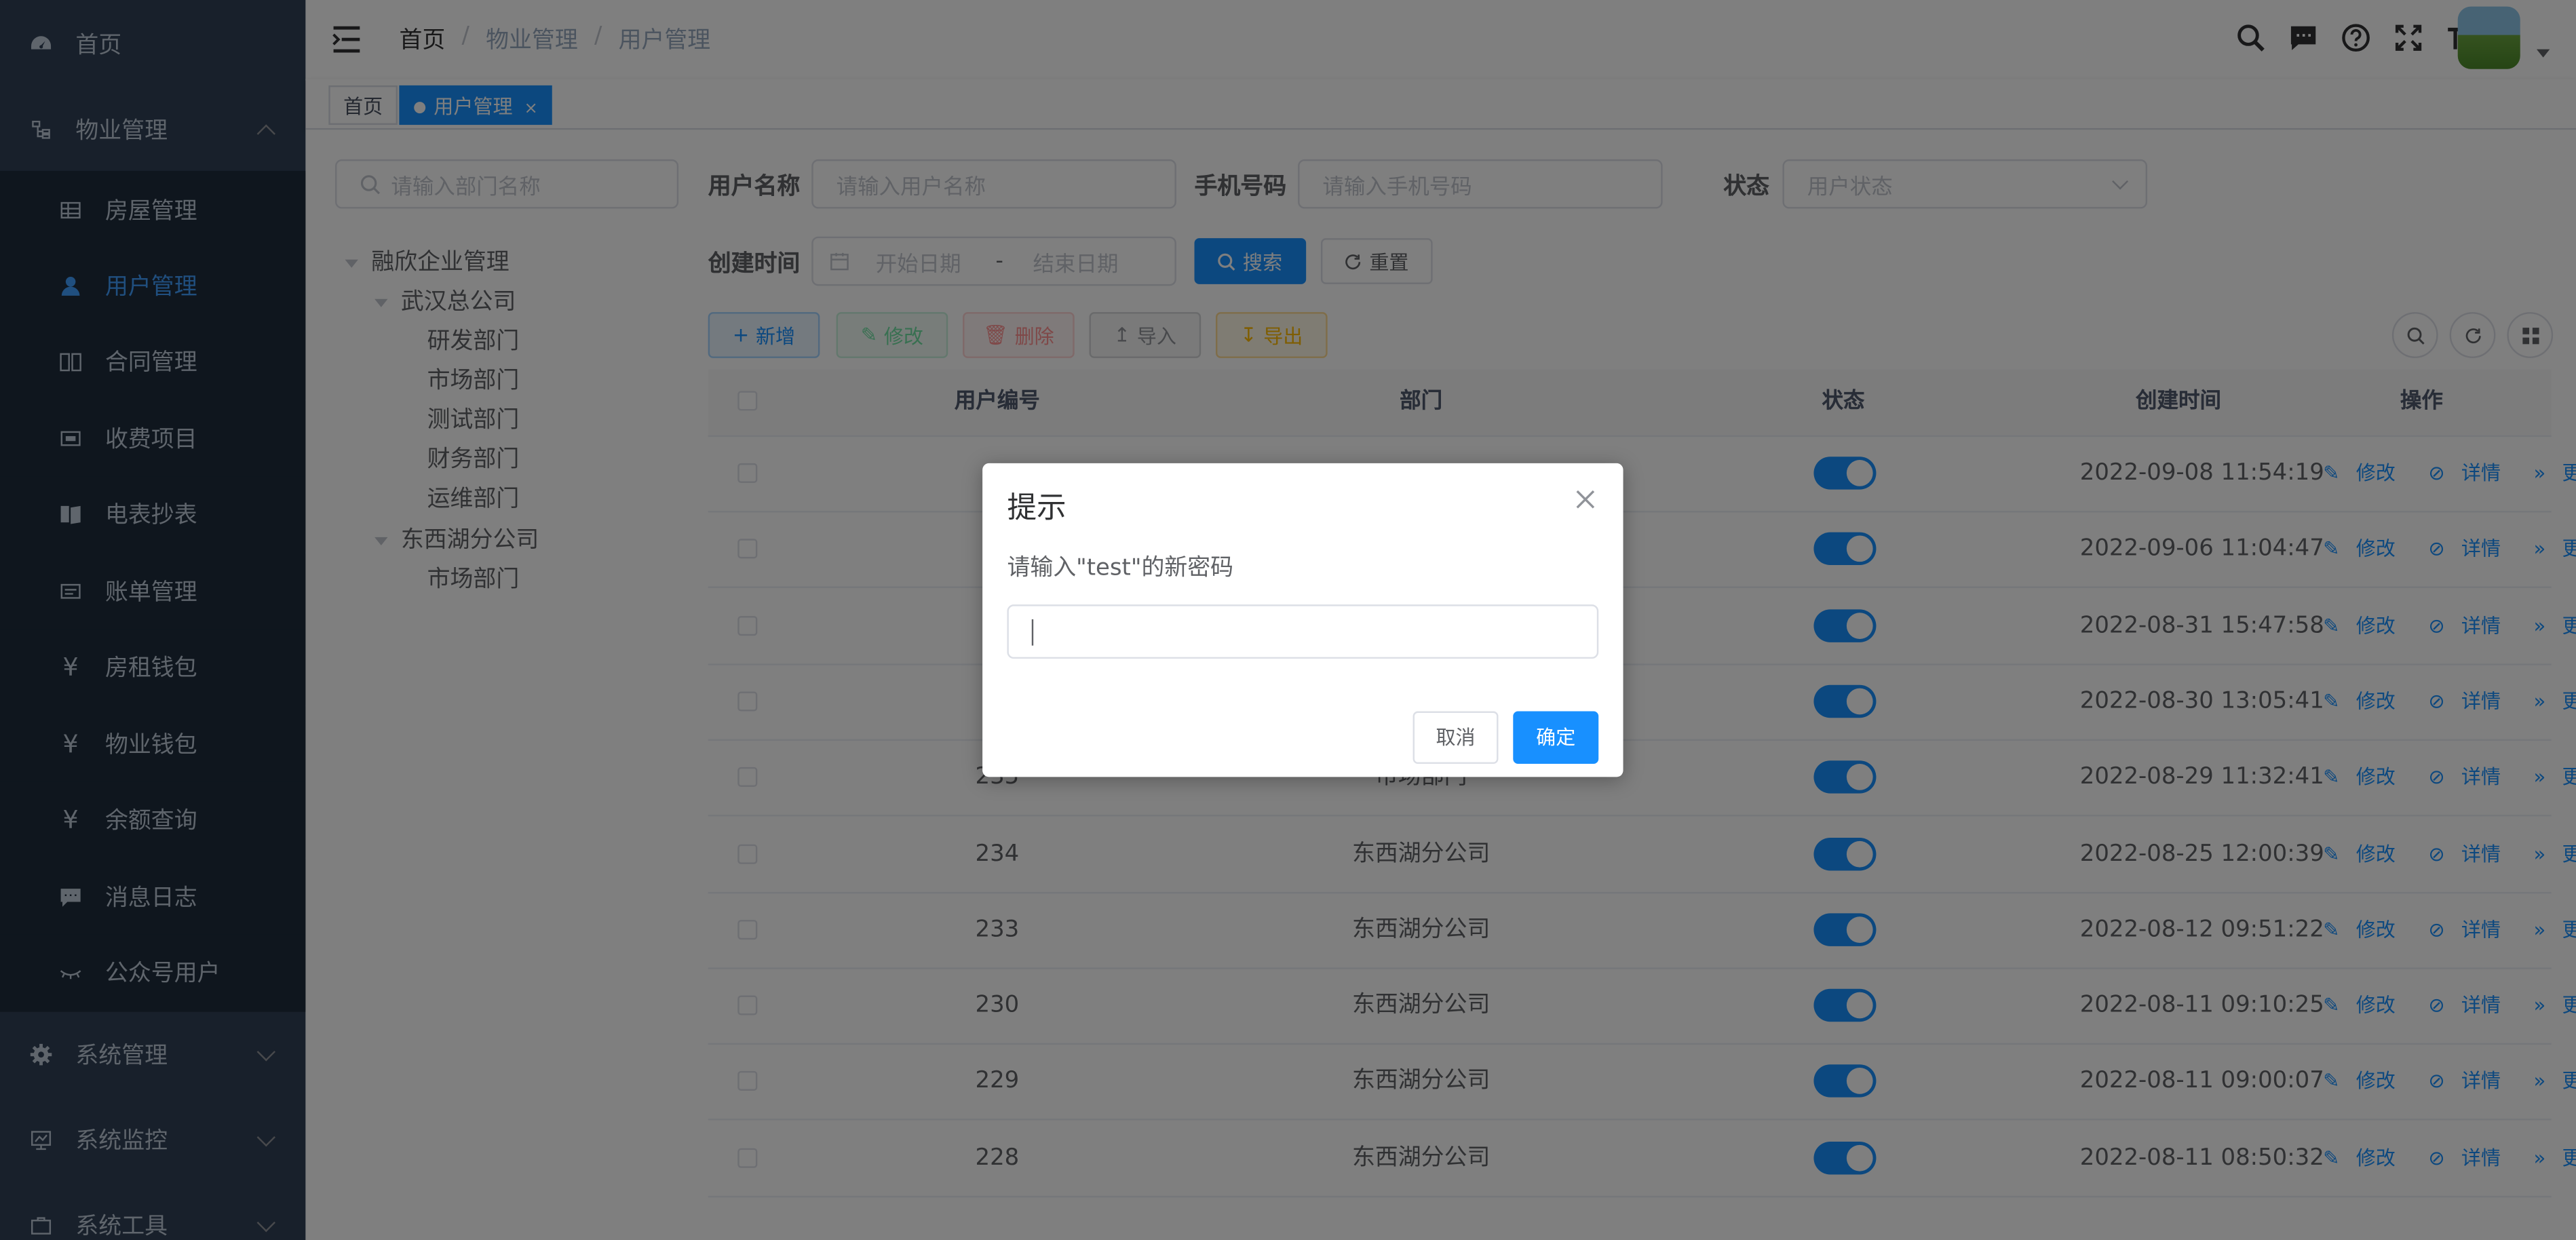 This screenshot has height=1240, width=2576. I want to click on reset-password-dialog: 提示 请输入"test"的新密码 取消 确定, so click(1302, 620).